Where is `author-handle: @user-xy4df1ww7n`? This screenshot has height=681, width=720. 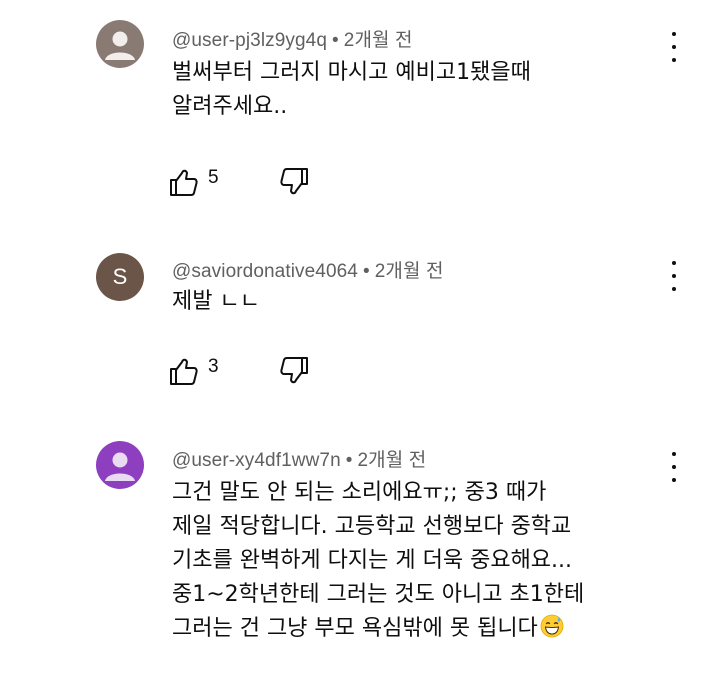 author-handle: @user-xy4df1ww7n is located at coordinates (256, 460).